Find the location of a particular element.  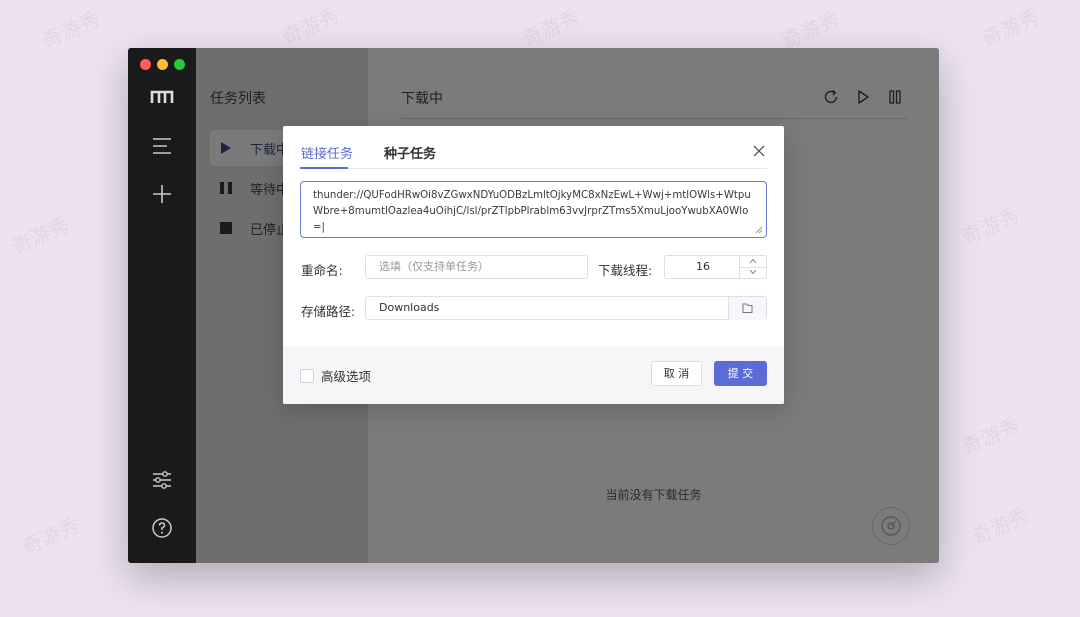

play-icon is located at coordinates (226, 148).